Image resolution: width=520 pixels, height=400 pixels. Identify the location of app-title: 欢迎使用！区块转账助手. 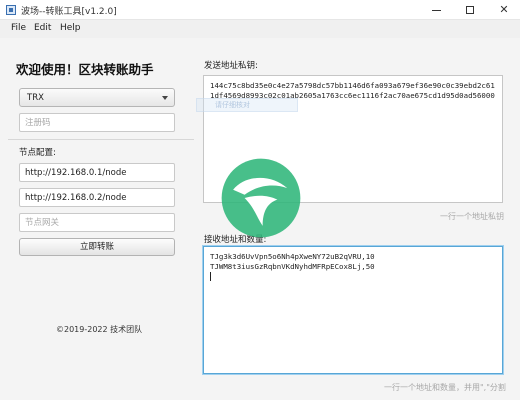
(85, 69).